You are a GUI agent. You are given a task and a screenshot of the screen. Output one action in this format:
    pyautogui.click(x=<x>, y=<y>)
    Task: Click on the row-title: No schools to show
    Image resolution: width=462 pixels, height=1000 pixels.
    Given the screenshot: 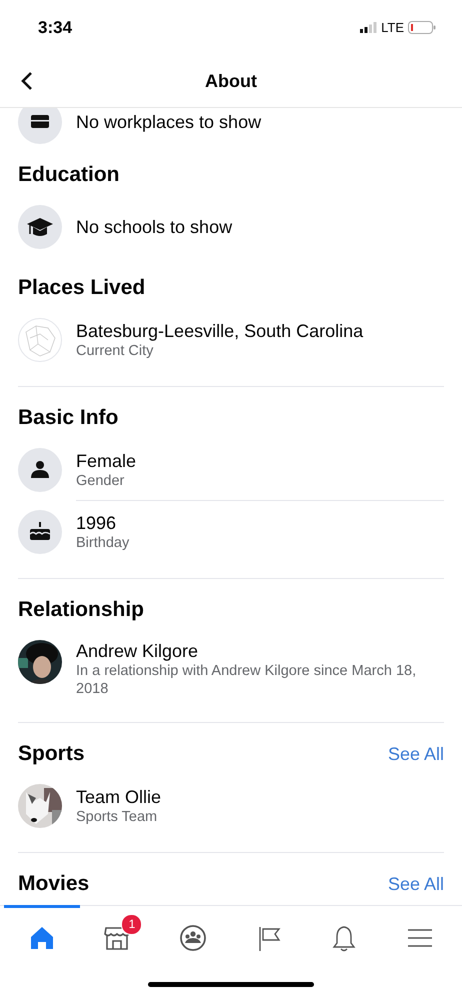 What is the action you would take?
    pyautogui.click(x=155, y=227)
    